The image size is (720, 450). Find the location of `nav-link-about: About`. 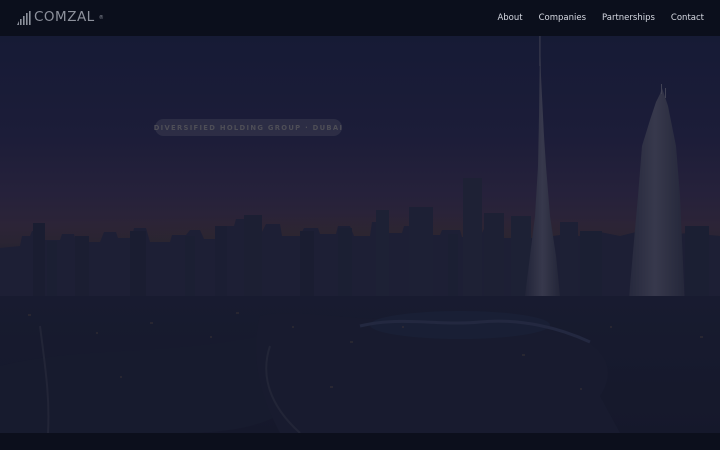

nav-link-about: About is located at coordinates (509, 18).